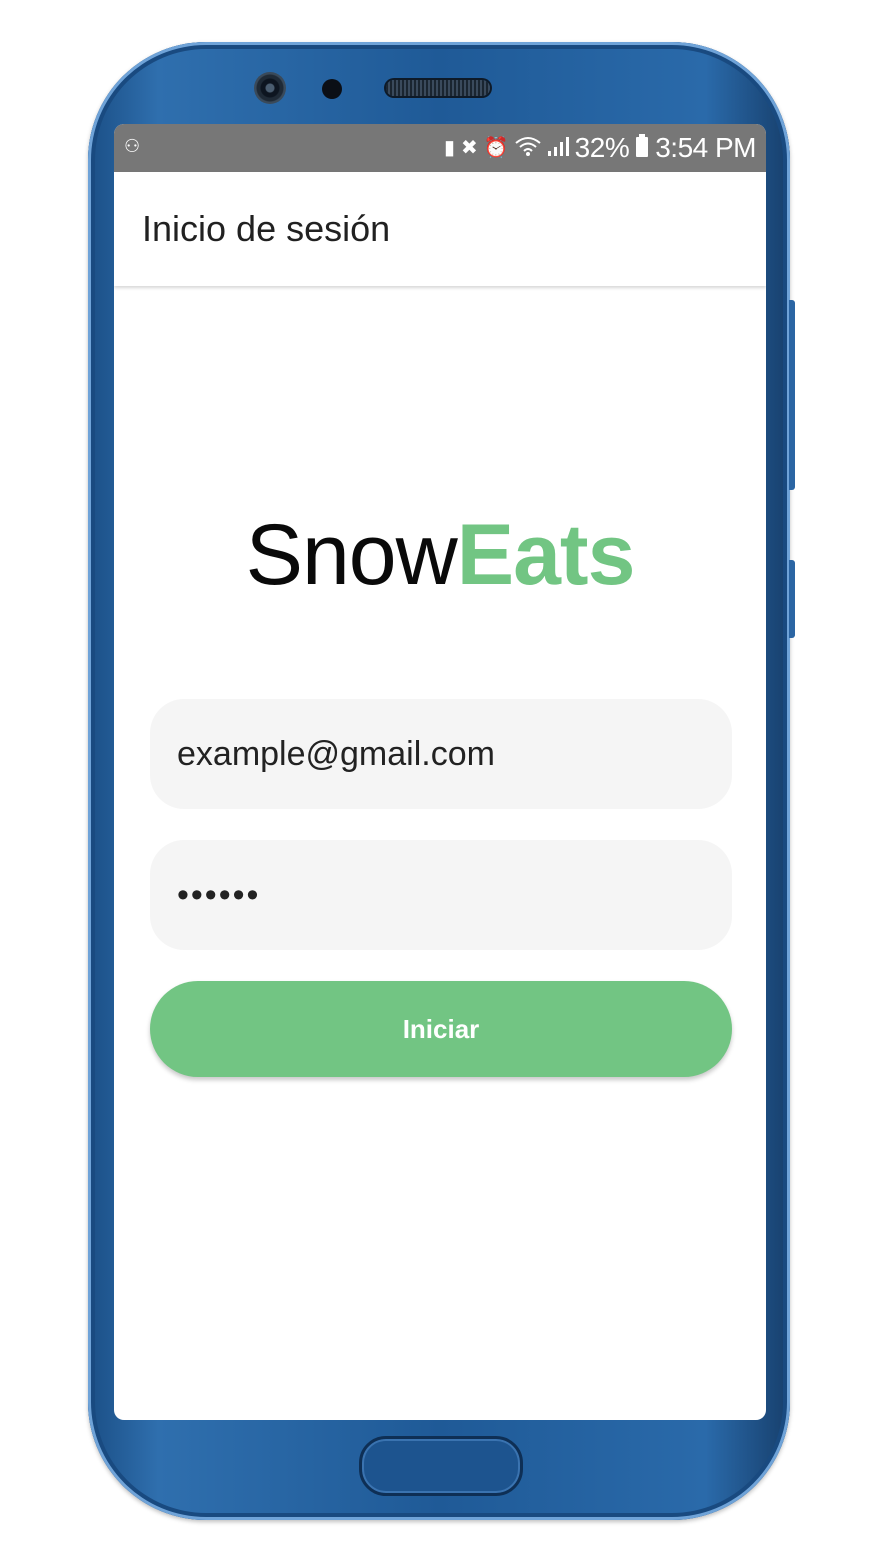 This screenshot has width=880, height=1562. I want to click on home-button, so click(441, 1466).